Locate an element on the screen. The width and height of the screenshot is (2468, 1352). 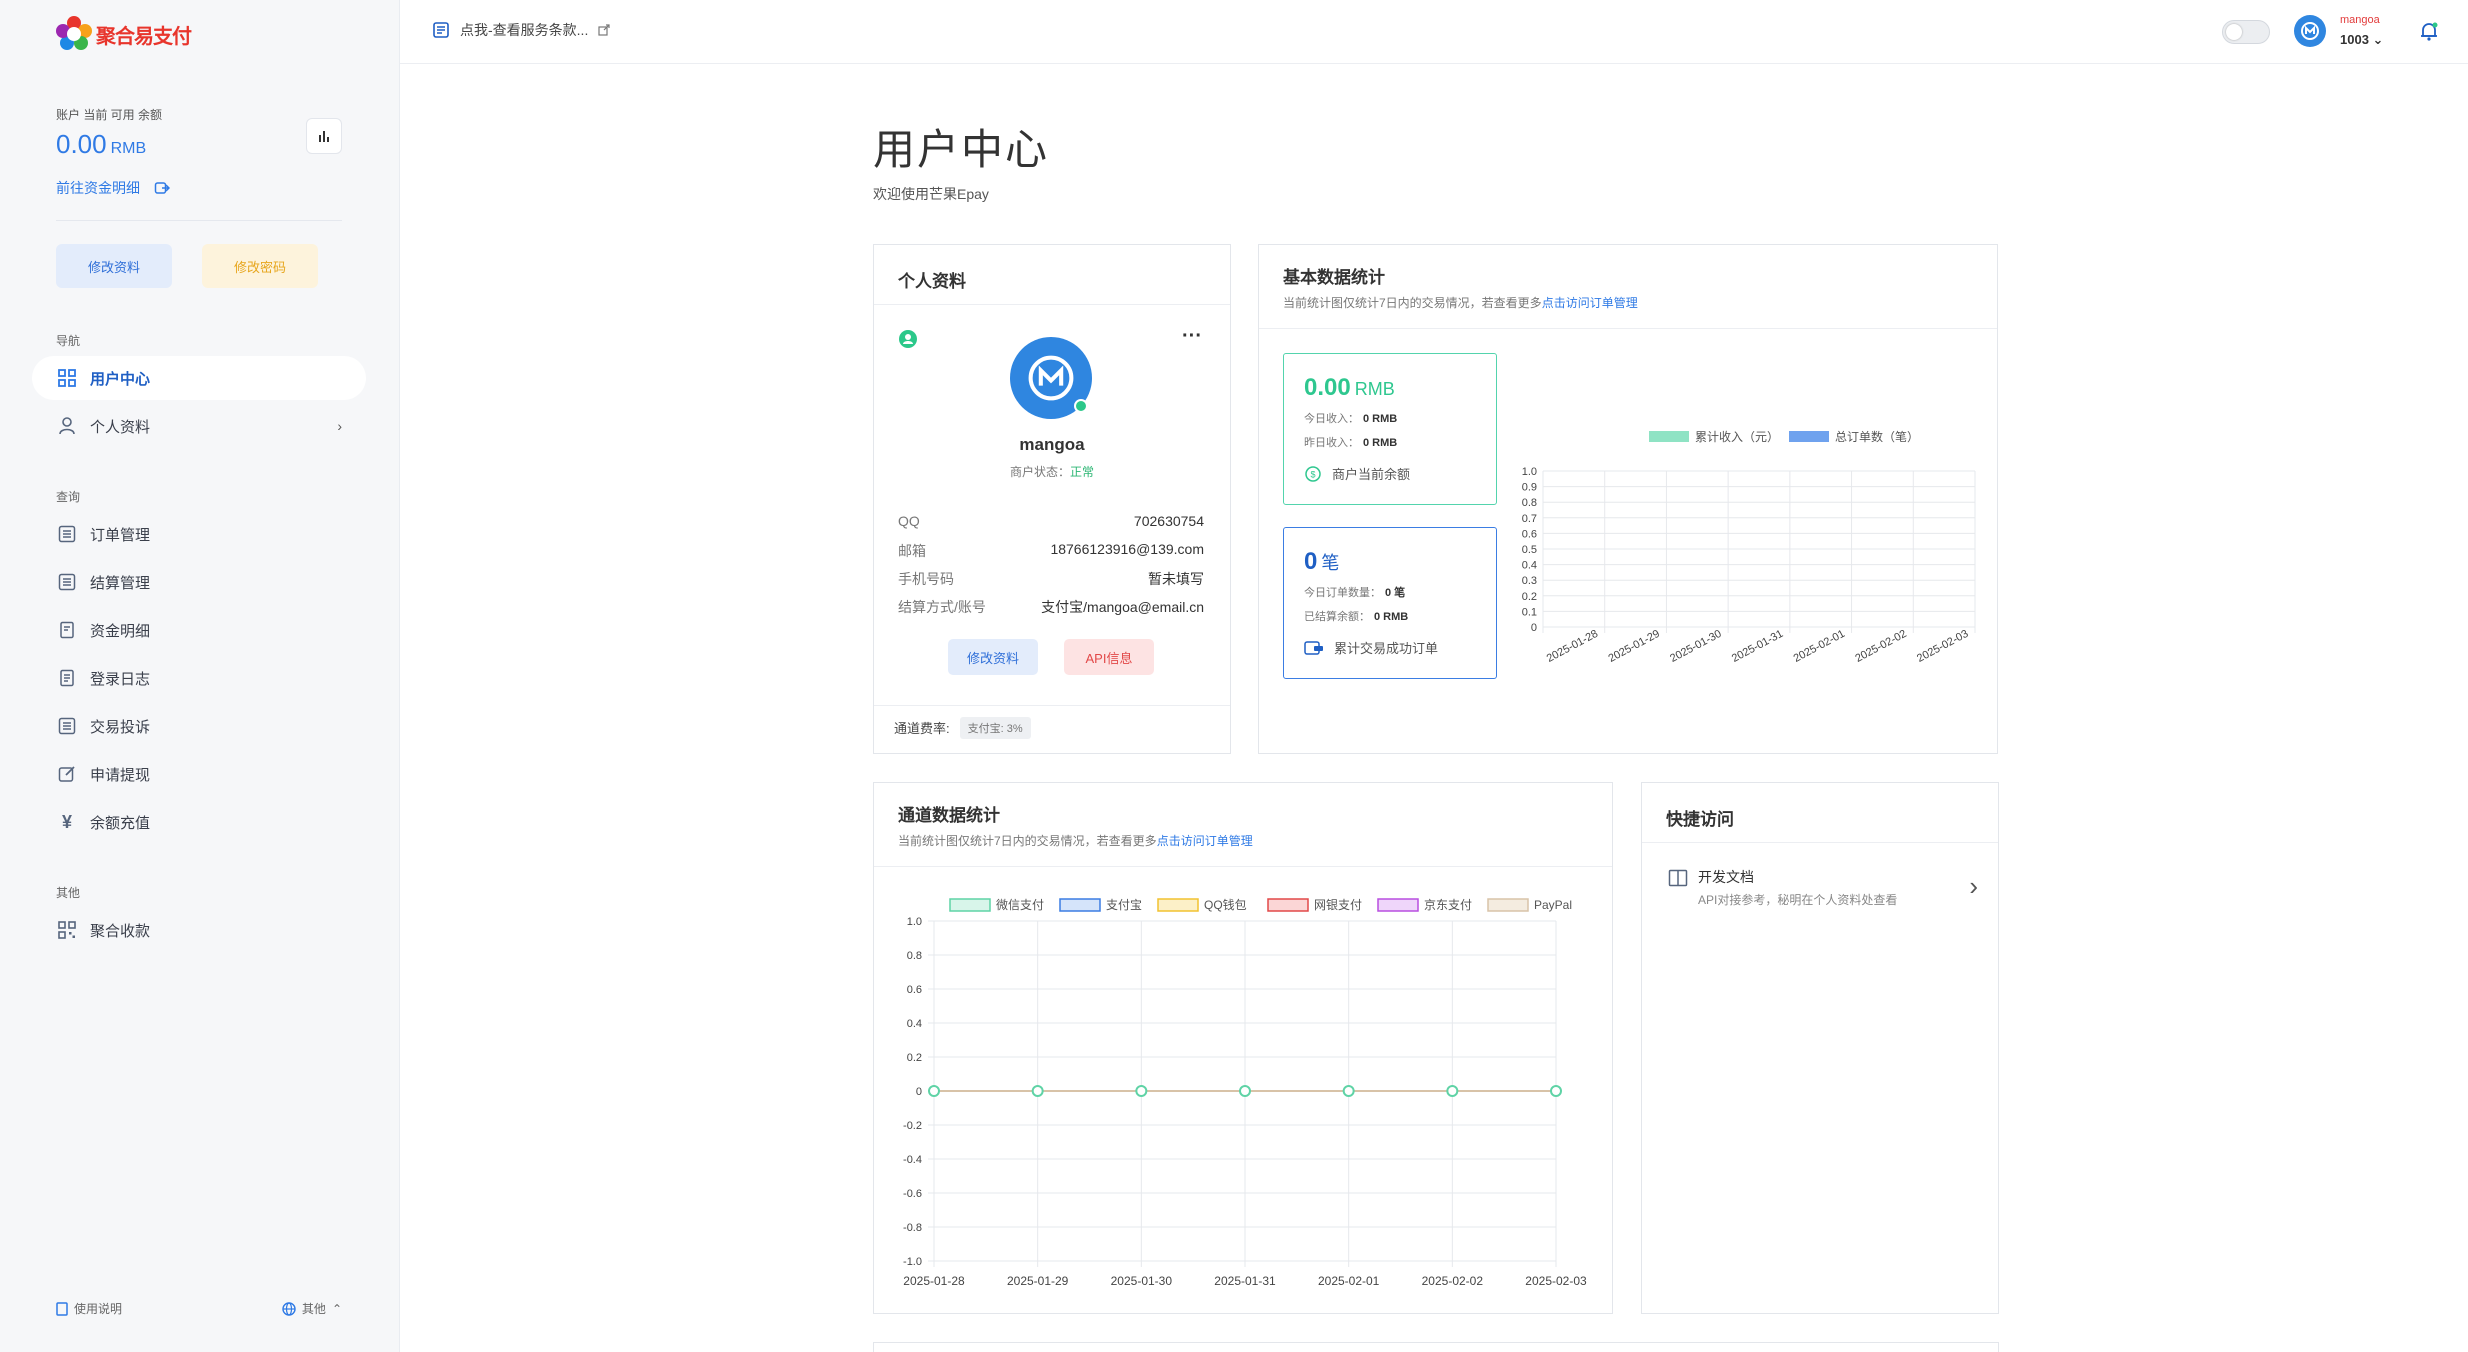
help-label: 使用说明 is located at coordinates (98, 1309).